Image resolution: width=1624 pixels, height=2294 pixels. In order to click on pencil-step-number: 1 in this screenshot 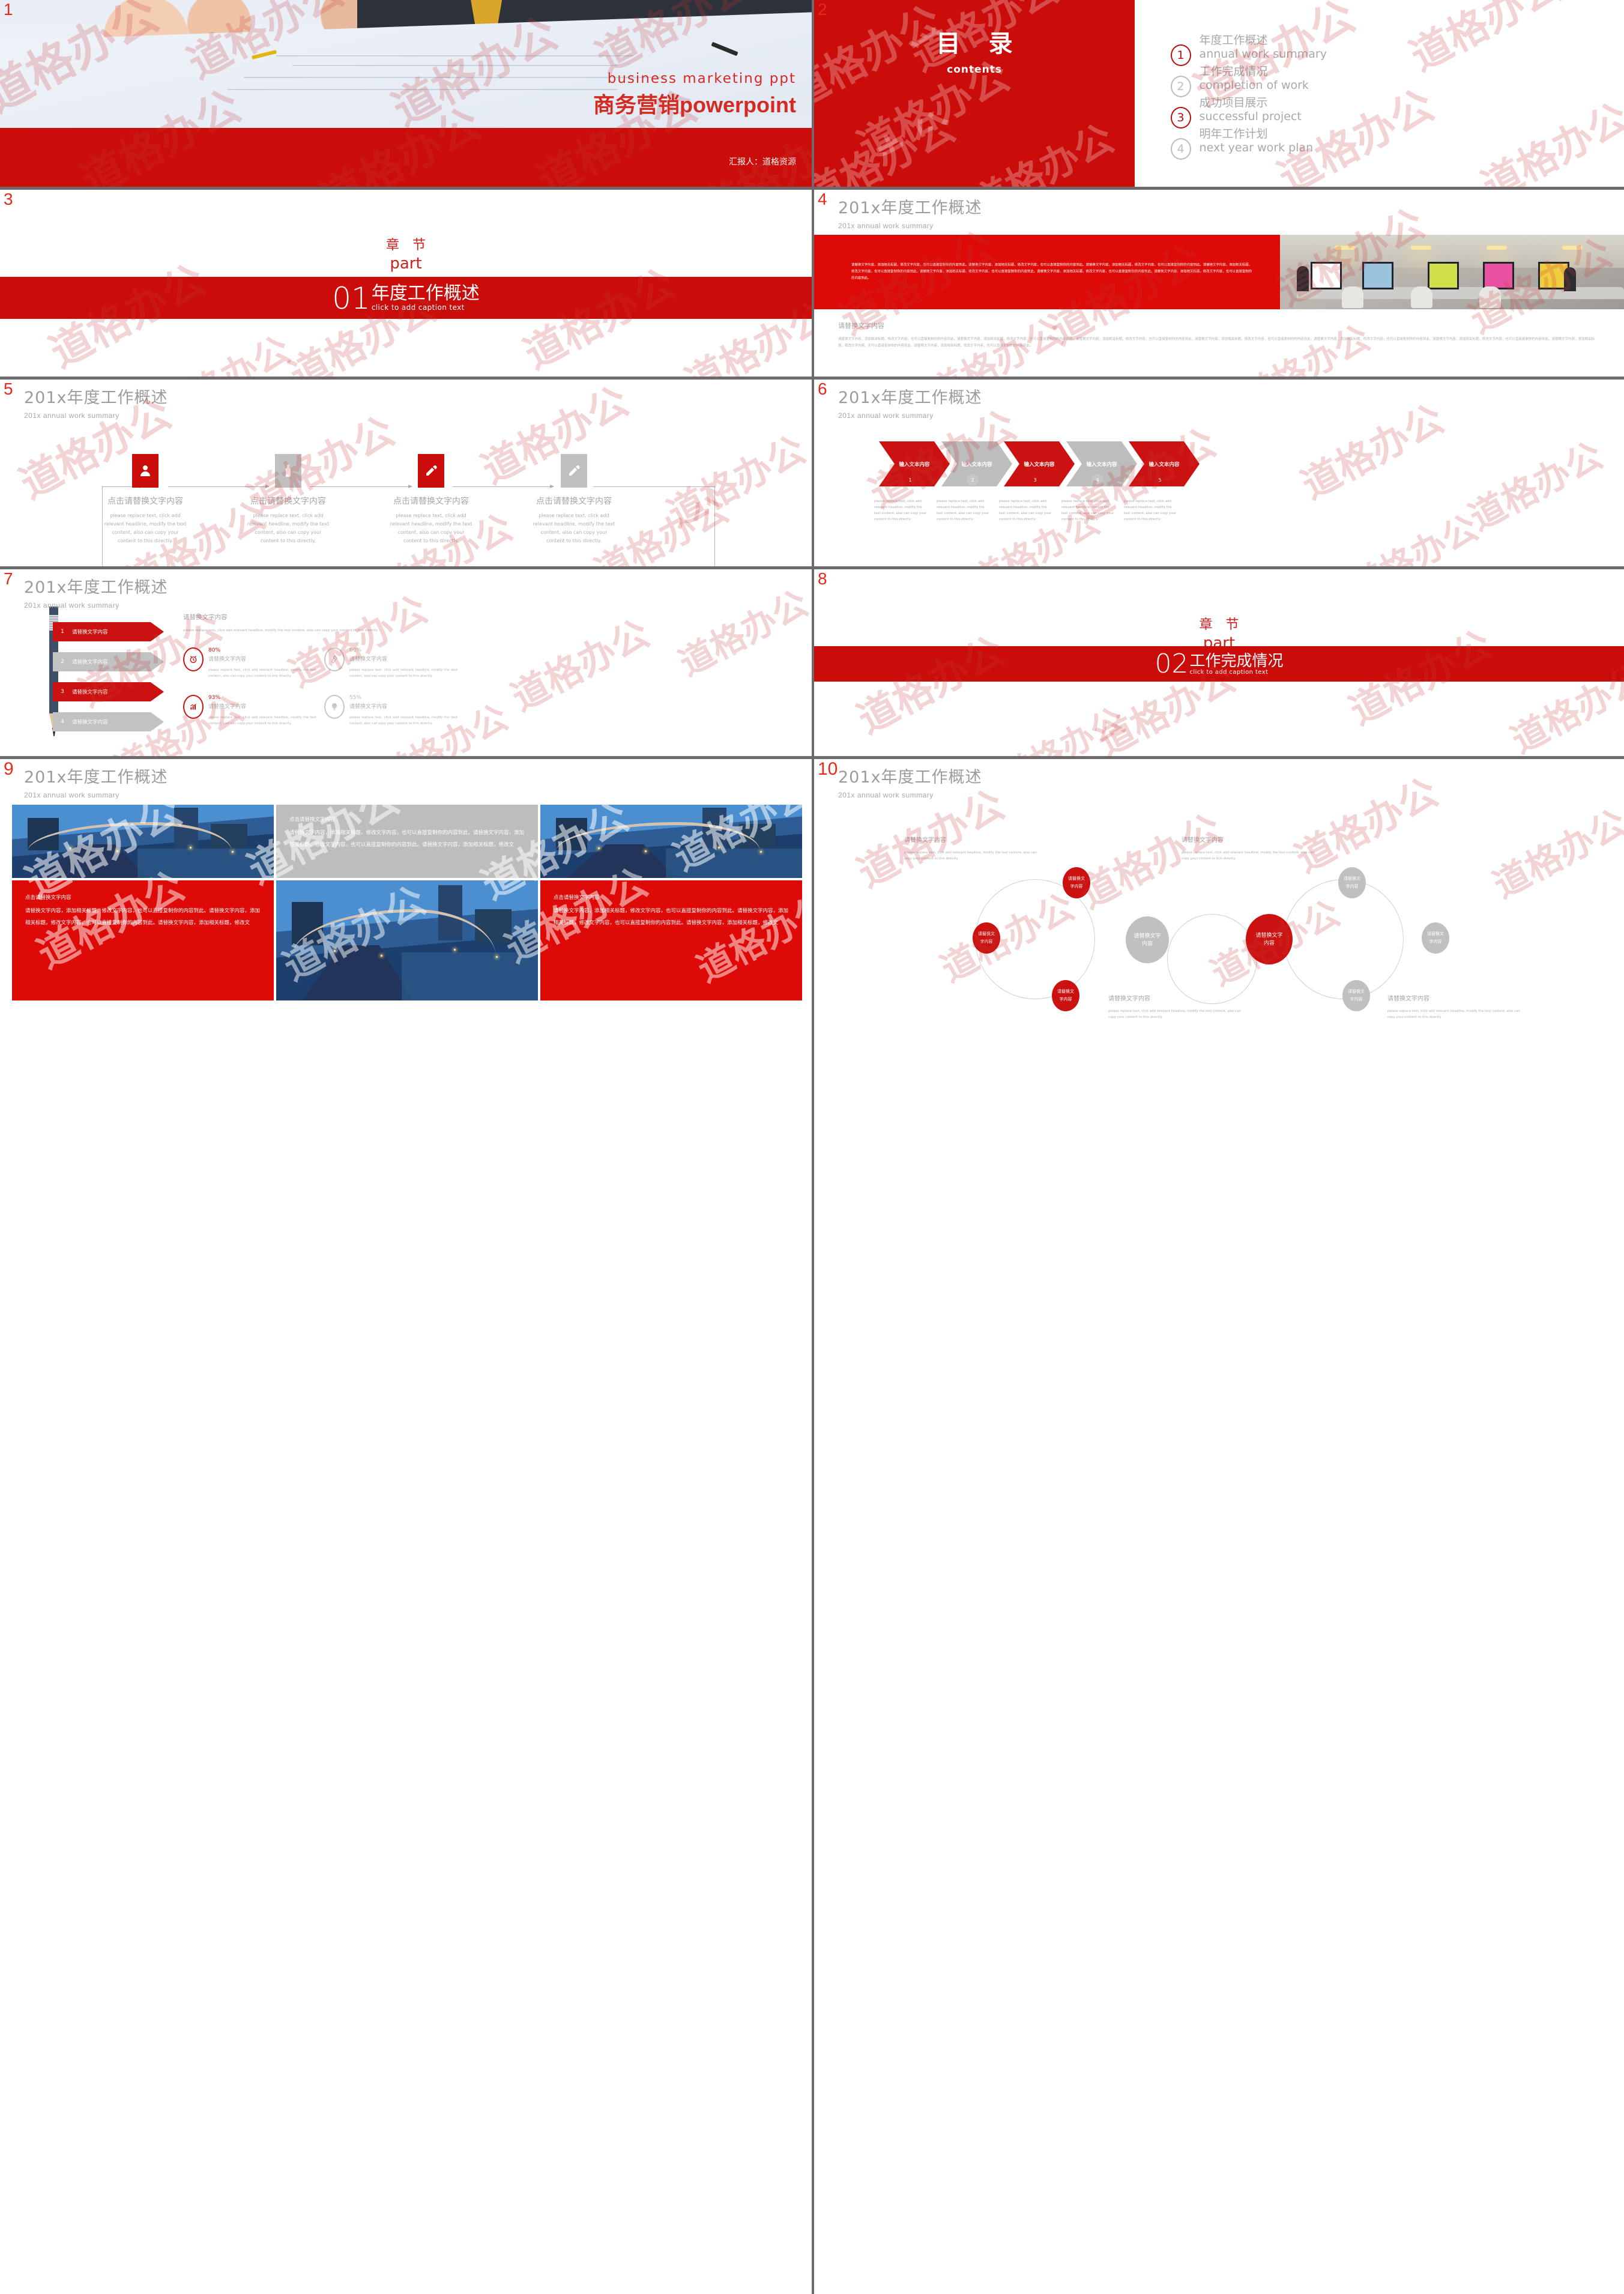, I will do `click(62, 632)`.